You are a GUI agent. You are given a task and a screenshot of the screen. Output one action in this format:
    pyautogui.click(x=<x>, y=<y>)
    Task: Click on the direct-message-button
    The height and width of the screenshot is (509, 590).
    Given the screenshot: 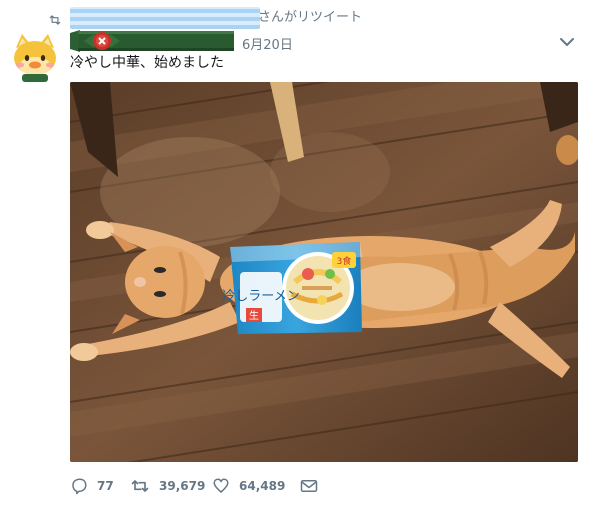 What is the action you would take?
    pyautogui.click(x=309, y=486)
    